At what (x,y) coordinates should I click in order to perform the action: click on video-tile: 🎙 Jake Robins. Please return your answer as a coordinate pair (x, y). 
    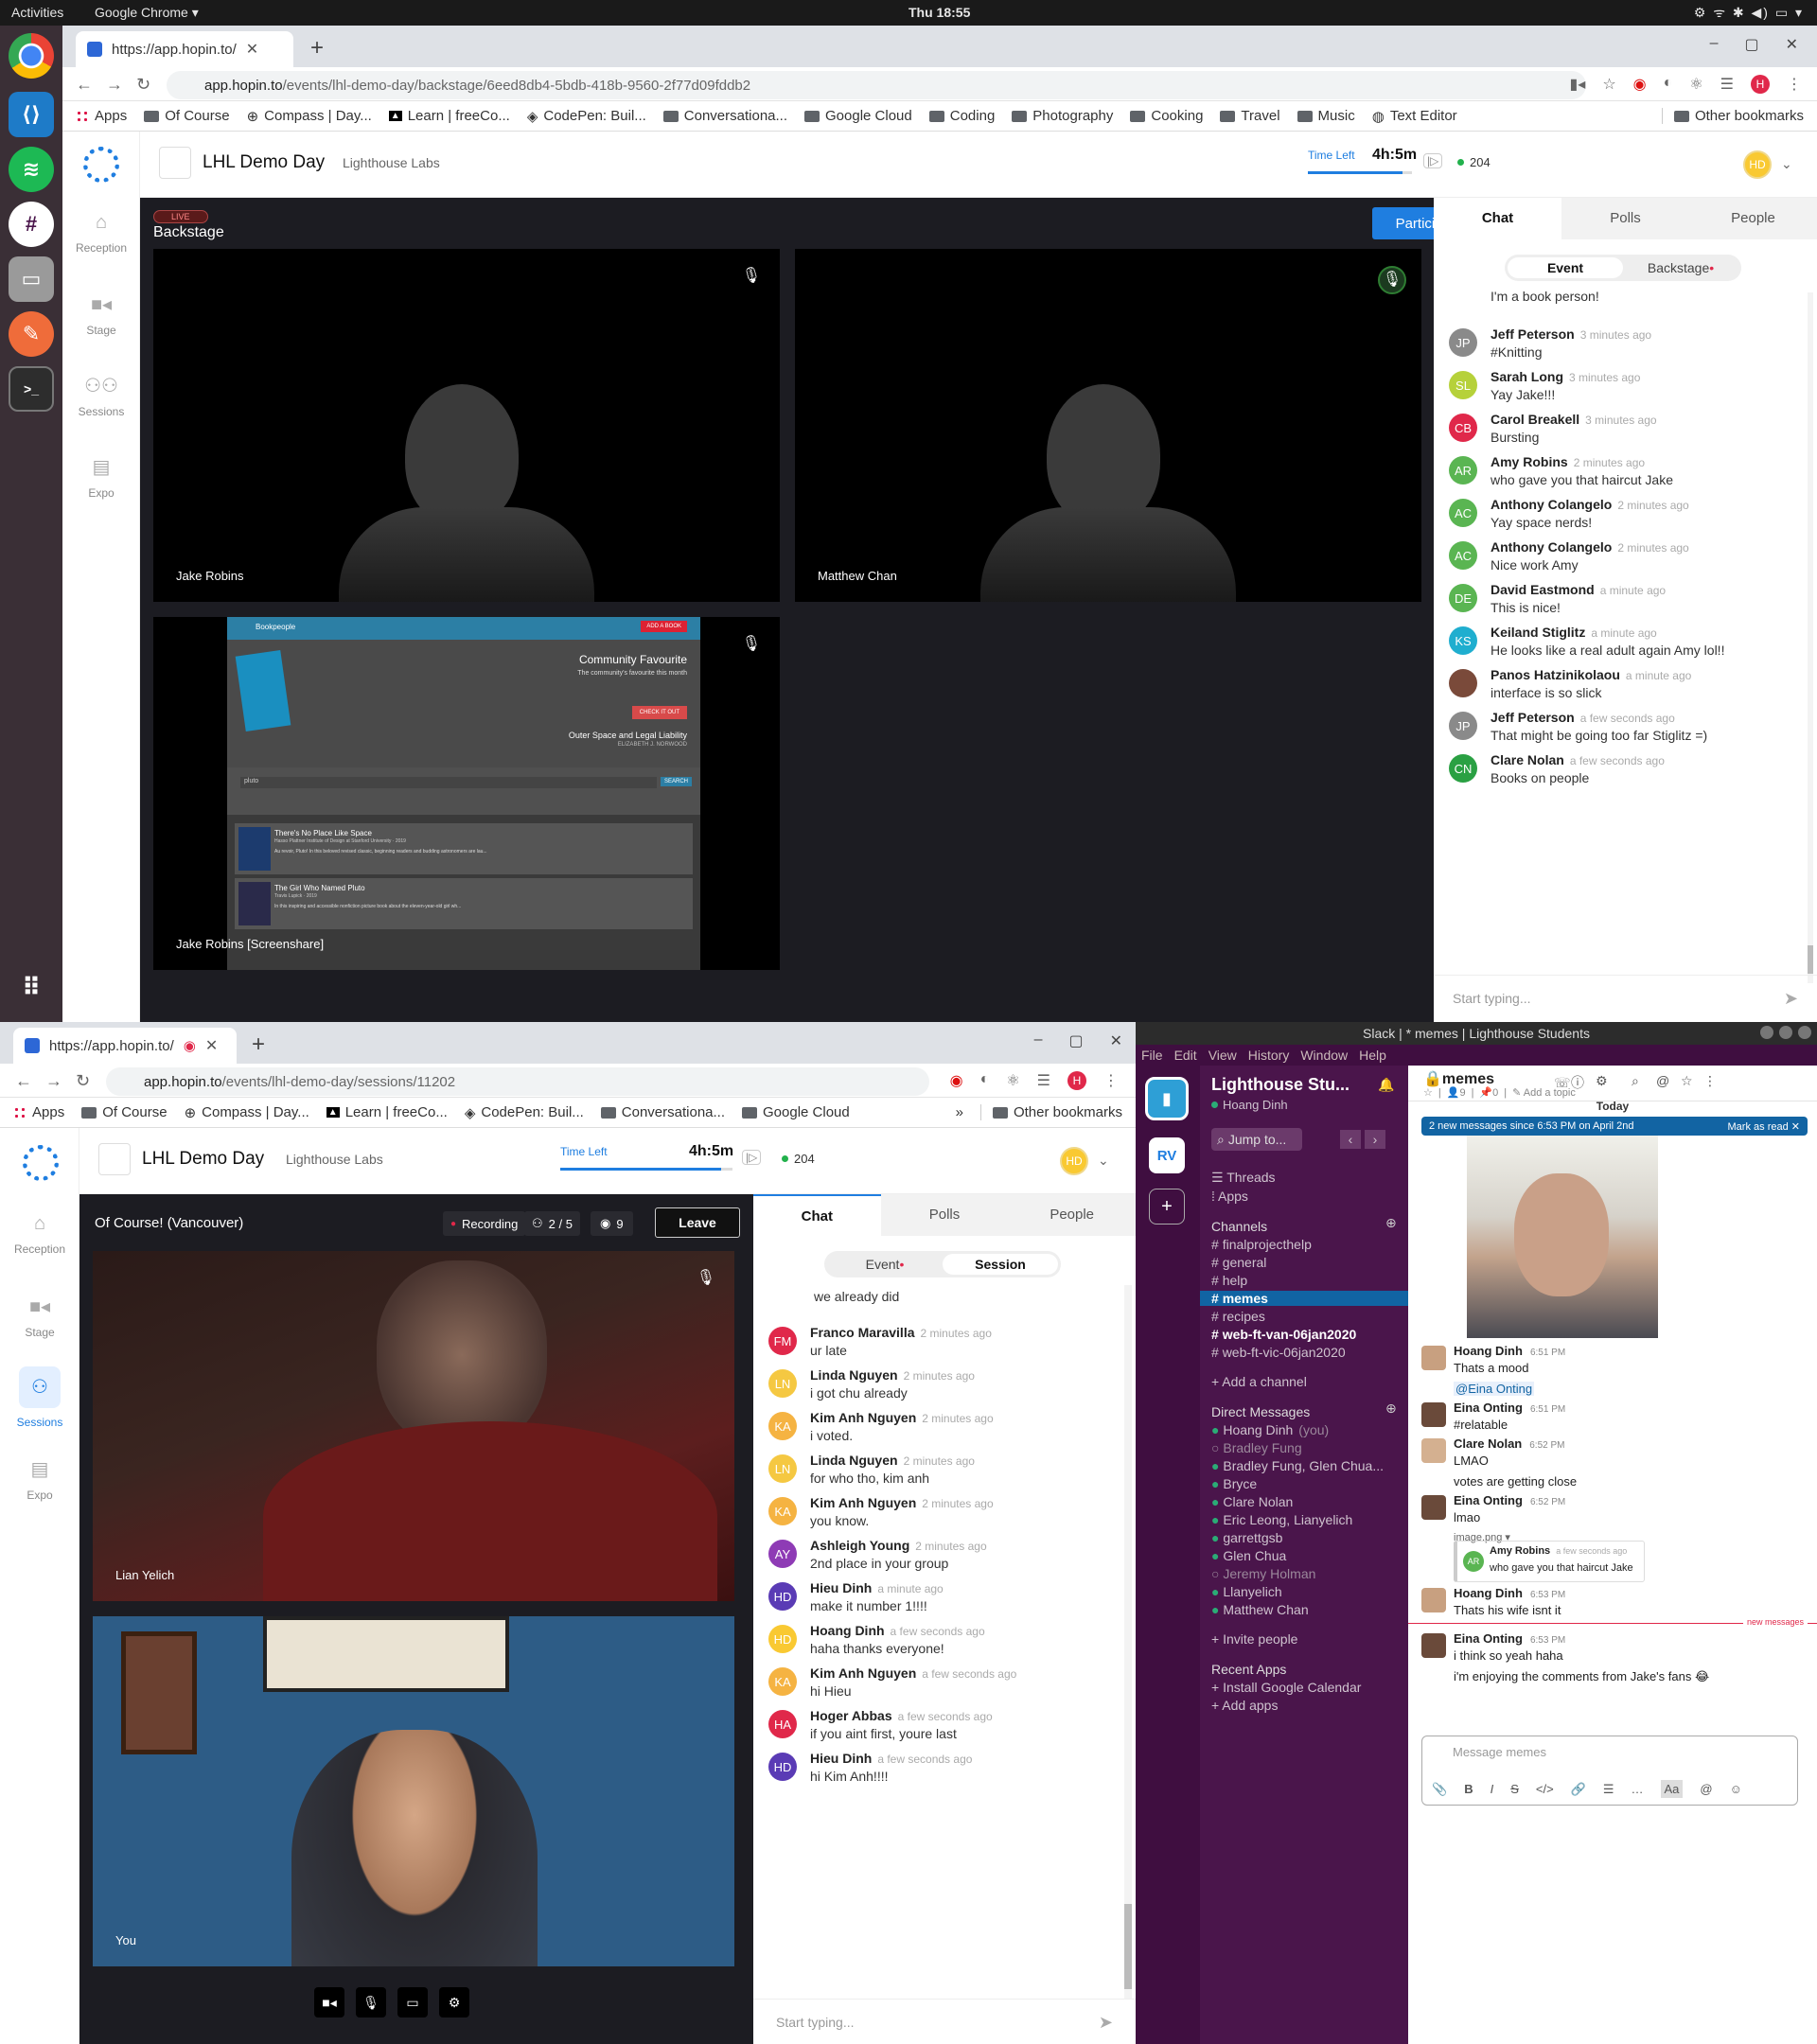
    Looking at the image, I should click on (466, 425).